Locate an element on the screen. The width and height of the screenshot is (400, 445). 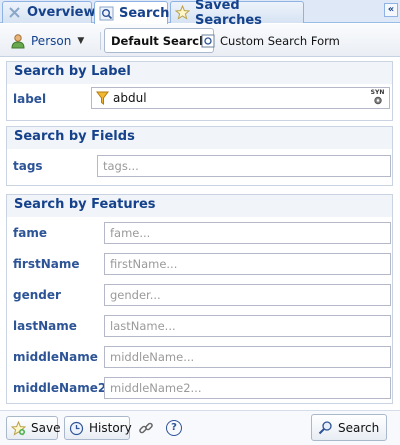
custom-search-form-button: Custom Search Form is located at coordinates (270, 40).